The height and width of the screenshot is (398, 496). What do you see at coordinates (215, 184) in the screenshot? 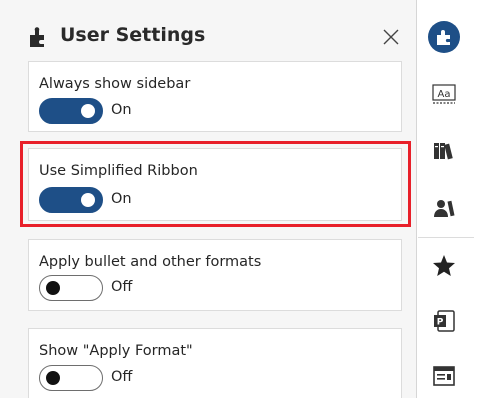
I see `setting-use-simplified-ribbon: Use Simplified Ribbon On` at bounding box center [215, 184].